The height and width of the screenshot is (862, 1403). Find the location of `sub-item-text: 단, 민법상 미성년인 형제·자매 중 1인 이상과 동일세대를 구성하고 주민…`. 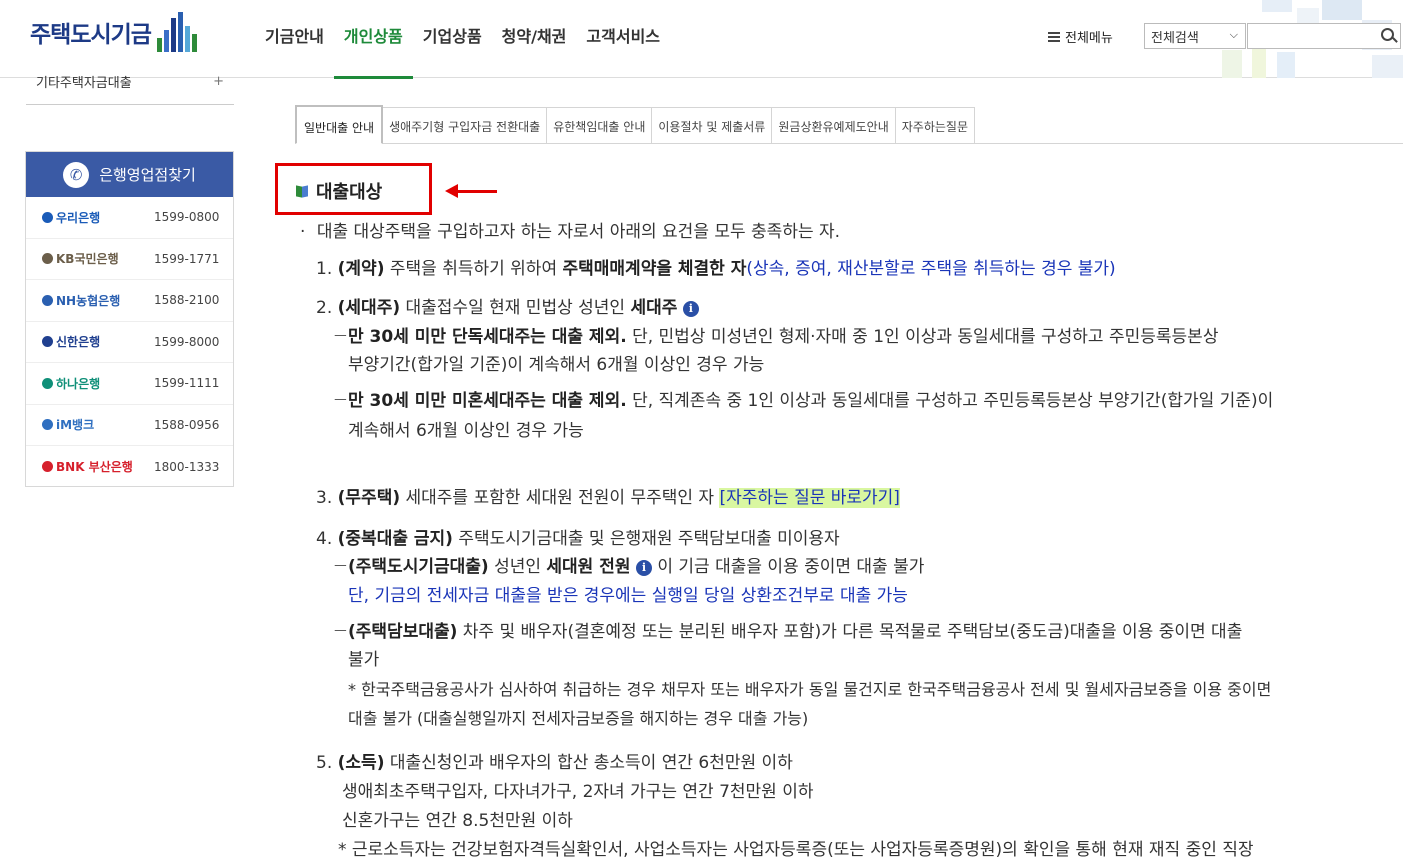

sub-item-text: 단, 민법상 미성년인 형제·자매 중 1인 이상과 동일세대를 구성하고 주민… is located at coordinates (925, 337).